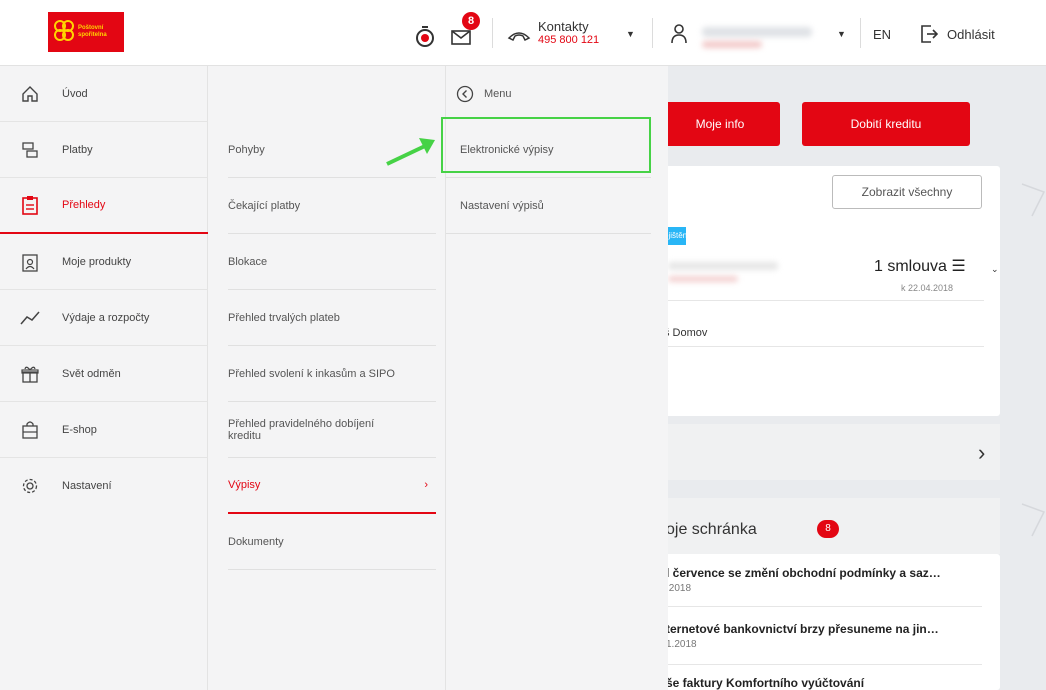 The height and width of the screenshot is (690, 1046). What do you see at coordinates (332, 542) in the screenshot?
I see `submenu-item-dokumenty: Dokumenty` at bounding box center [332, 542].